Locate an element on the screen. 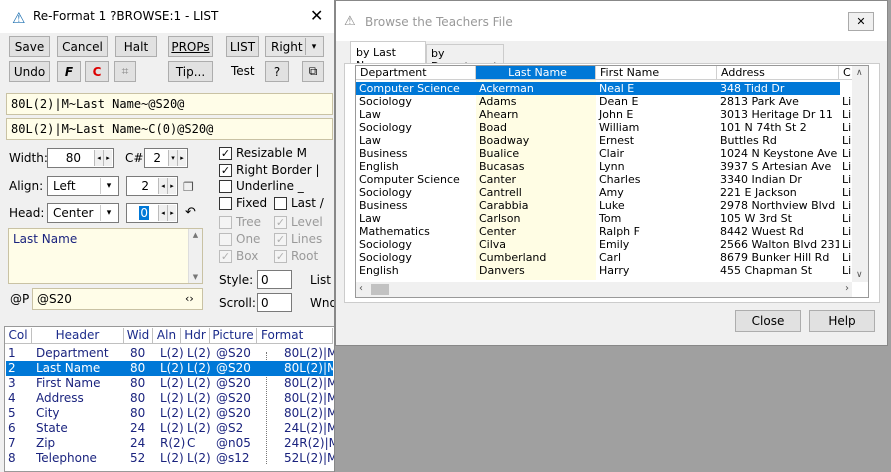 This screenshot has width=891, height=472. resizable-checkbox: ✓ Resizable M is located at coordinates (263, 153).